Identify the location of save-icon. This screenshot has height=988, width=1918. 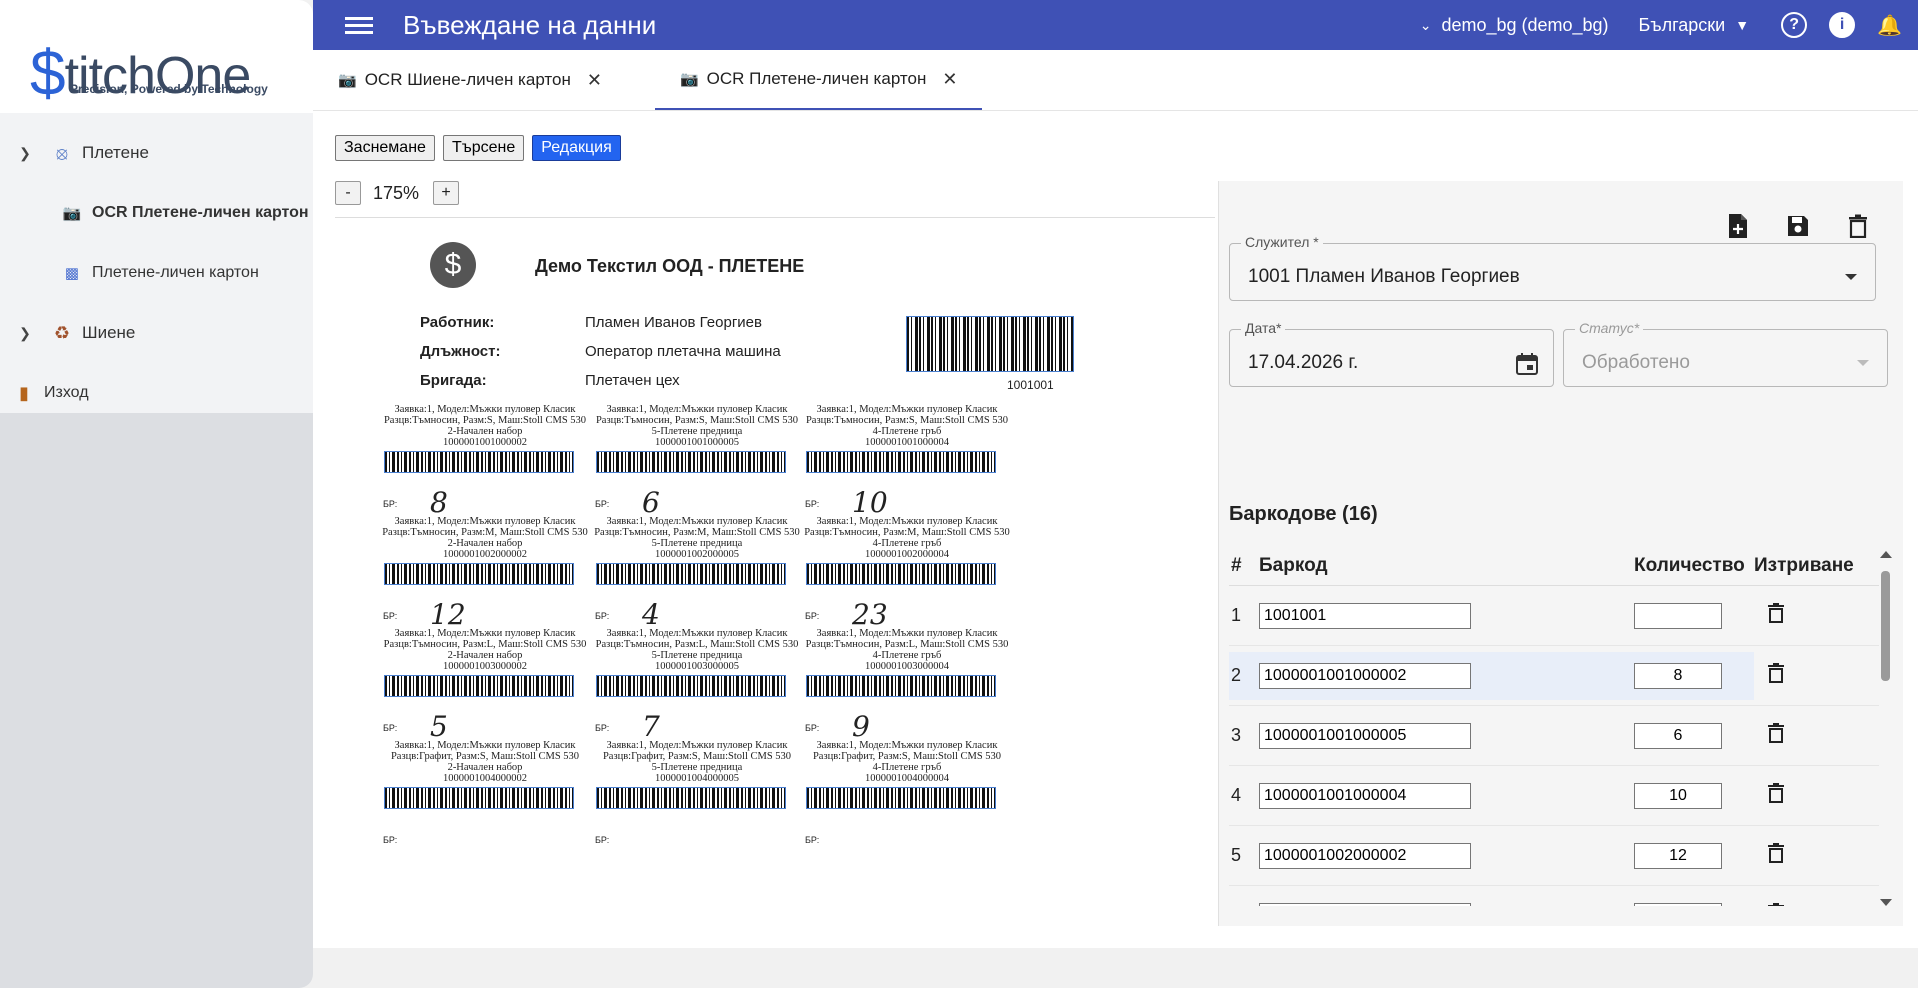
(1798, 226).